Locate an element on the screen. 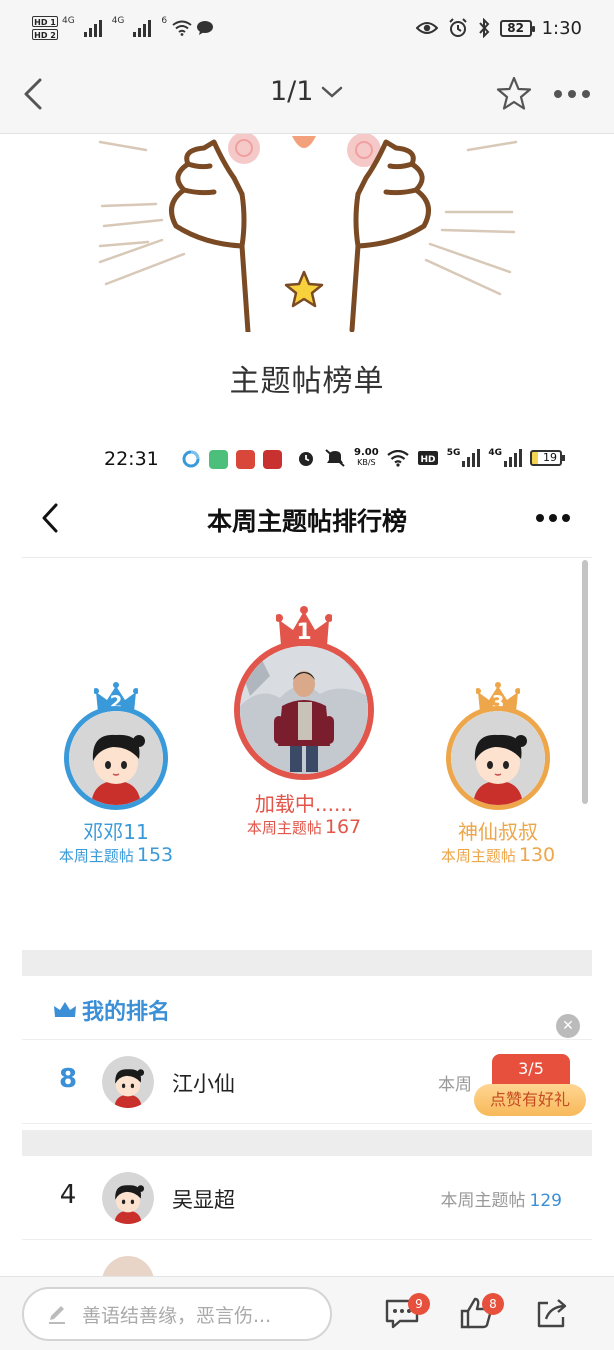 The width and height of the screenshot is (614, 1350). battery-indicator: 82 is located at coordinates (517, 28).